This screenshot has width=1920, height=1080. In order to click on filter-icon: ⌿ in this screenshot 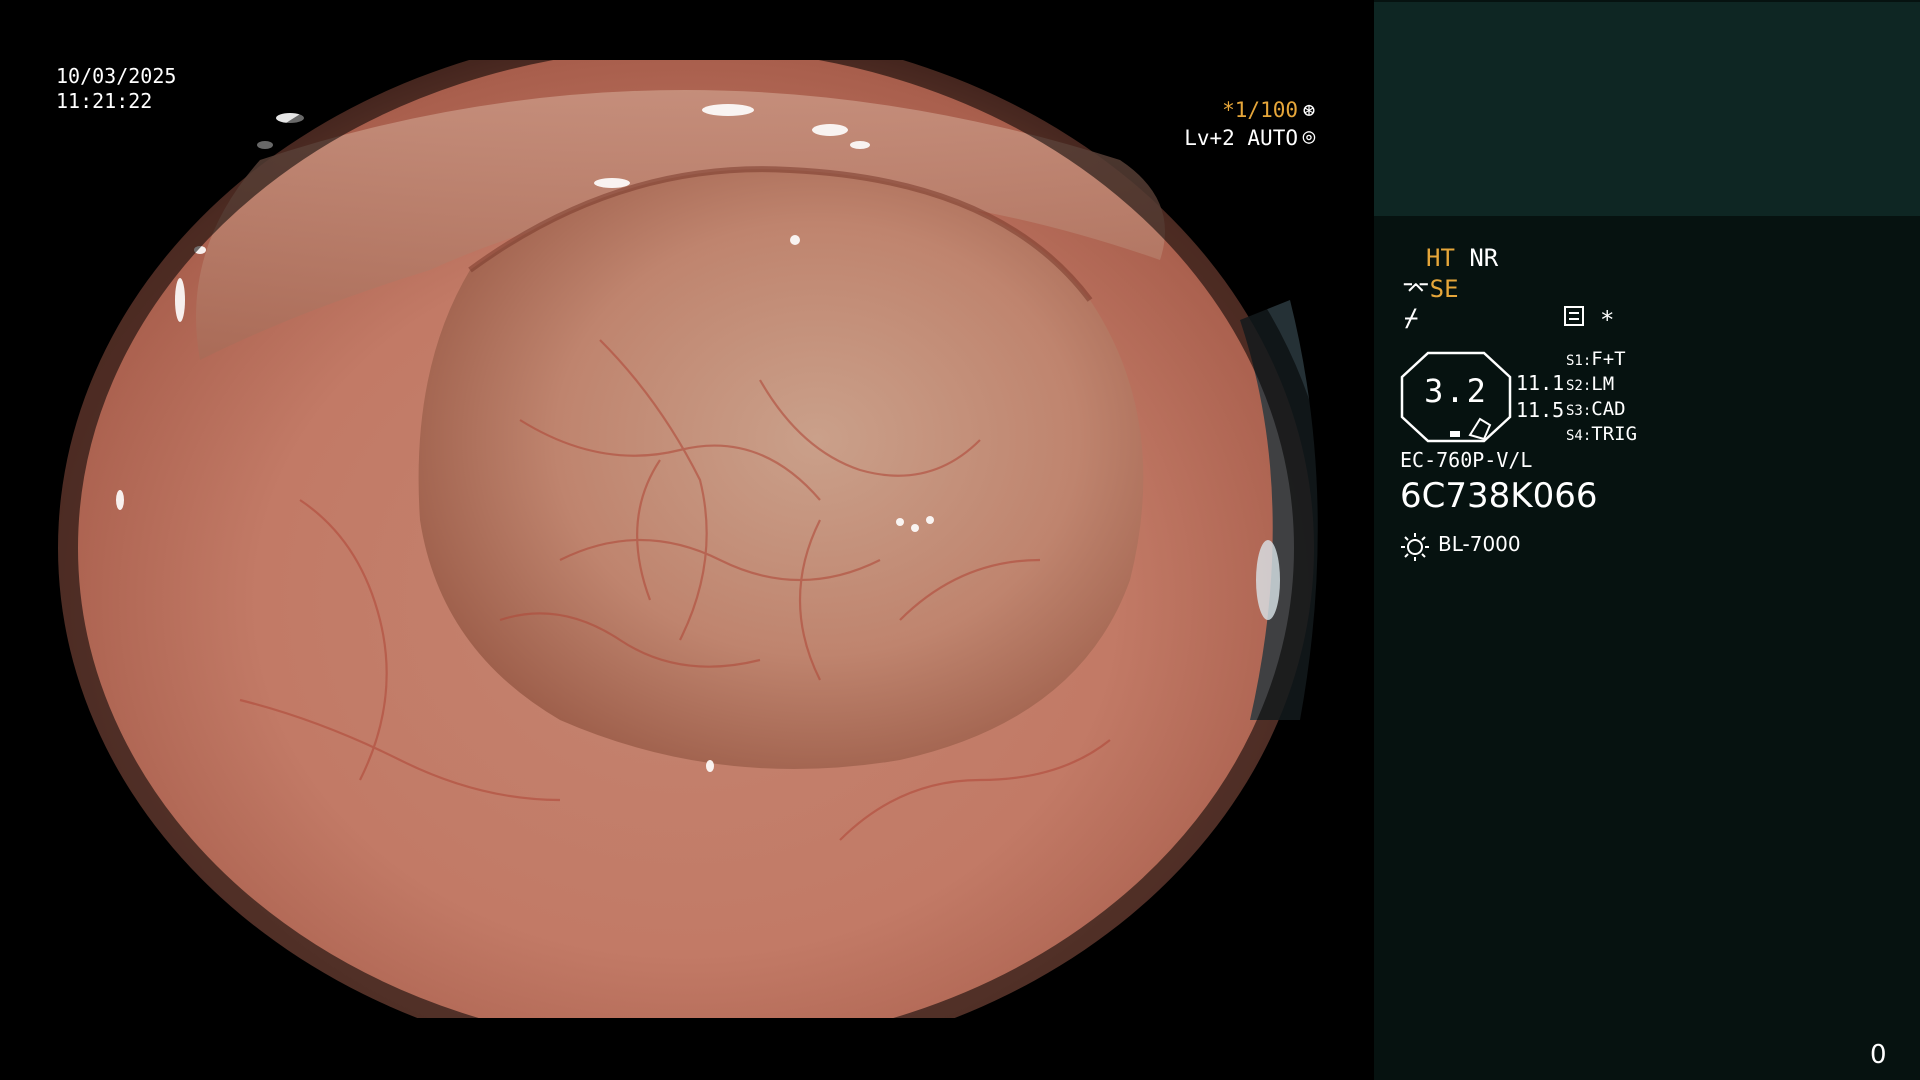, I will do `click(1411, 318)`.